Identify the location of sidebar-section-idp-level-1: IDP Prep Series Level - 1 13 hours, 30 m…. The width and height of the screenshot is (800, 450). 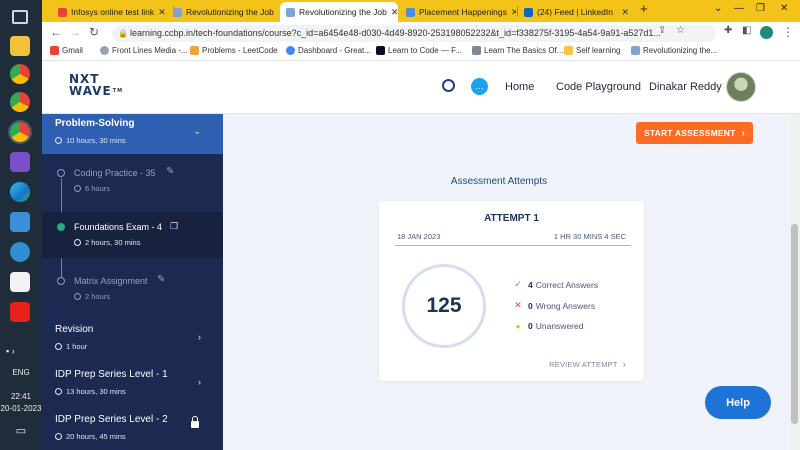
(132, 381).